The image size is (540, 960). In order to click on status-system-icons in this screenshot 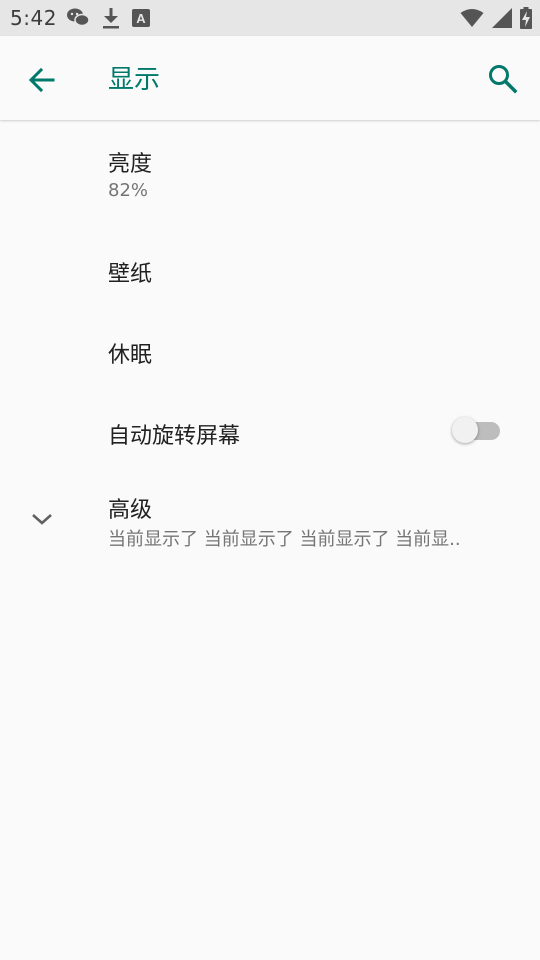, I will do `click(496, 18)`.